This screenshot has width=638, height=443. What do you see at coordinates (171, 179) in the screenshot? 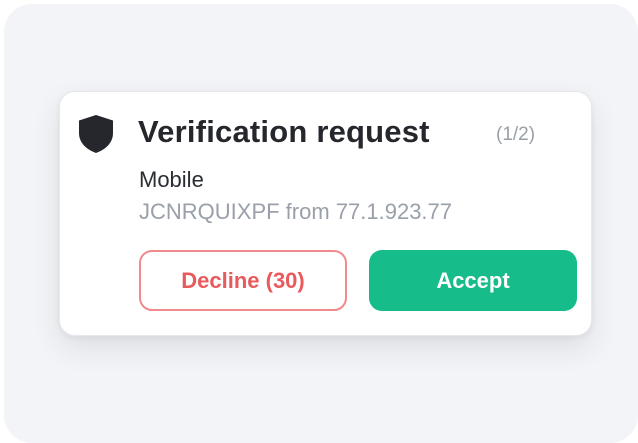
I see `device-name: Mobile` at bounding box center [171, 179].